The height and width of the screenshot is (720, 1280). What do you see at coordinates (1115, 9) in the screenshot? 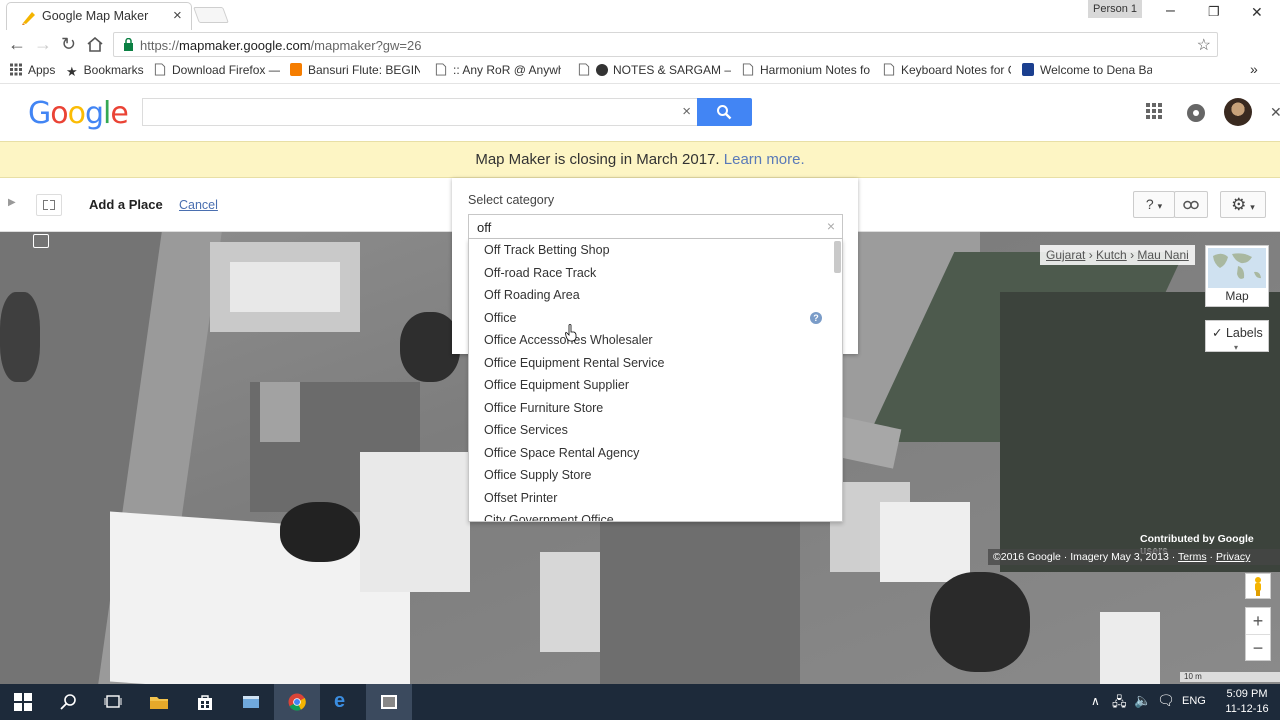
I see `profile-button: Person 1` at bounding box center [1115, 9].